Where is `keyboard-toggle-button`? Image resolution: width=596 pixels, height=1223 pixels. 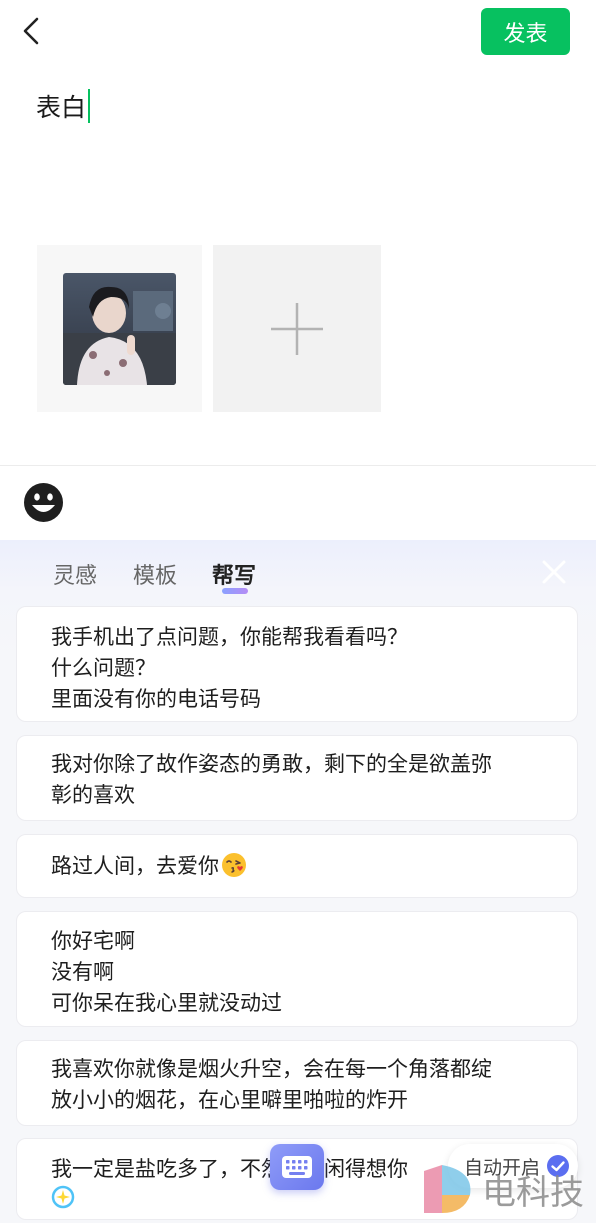 keyboard-toggle-button is located at coordinates (297, 1167).